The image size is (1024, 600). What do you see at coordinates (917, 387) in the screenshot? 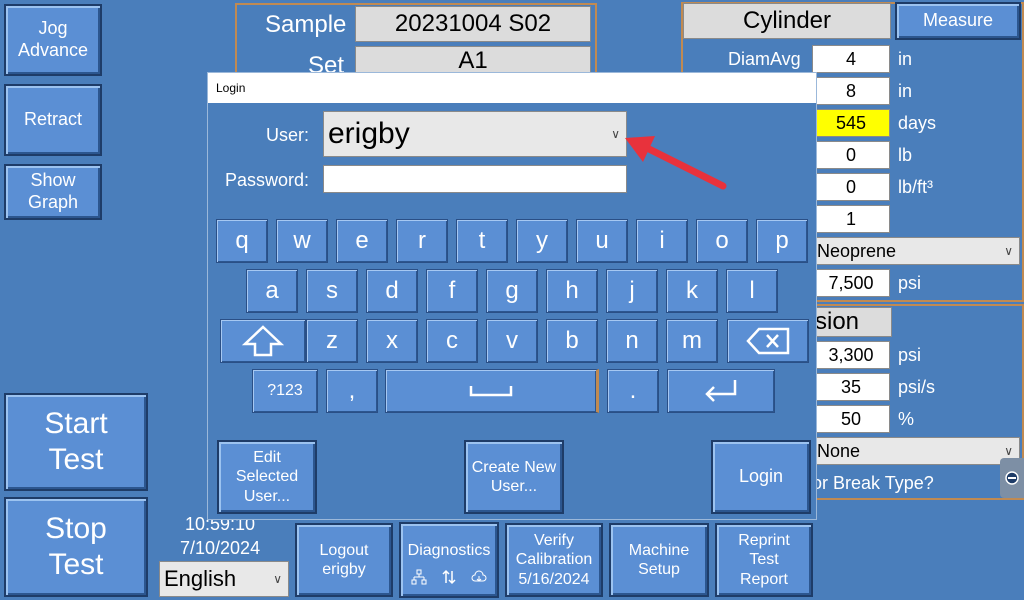
I see `rate-unit: psi/s` at bounding box center [917, 387].